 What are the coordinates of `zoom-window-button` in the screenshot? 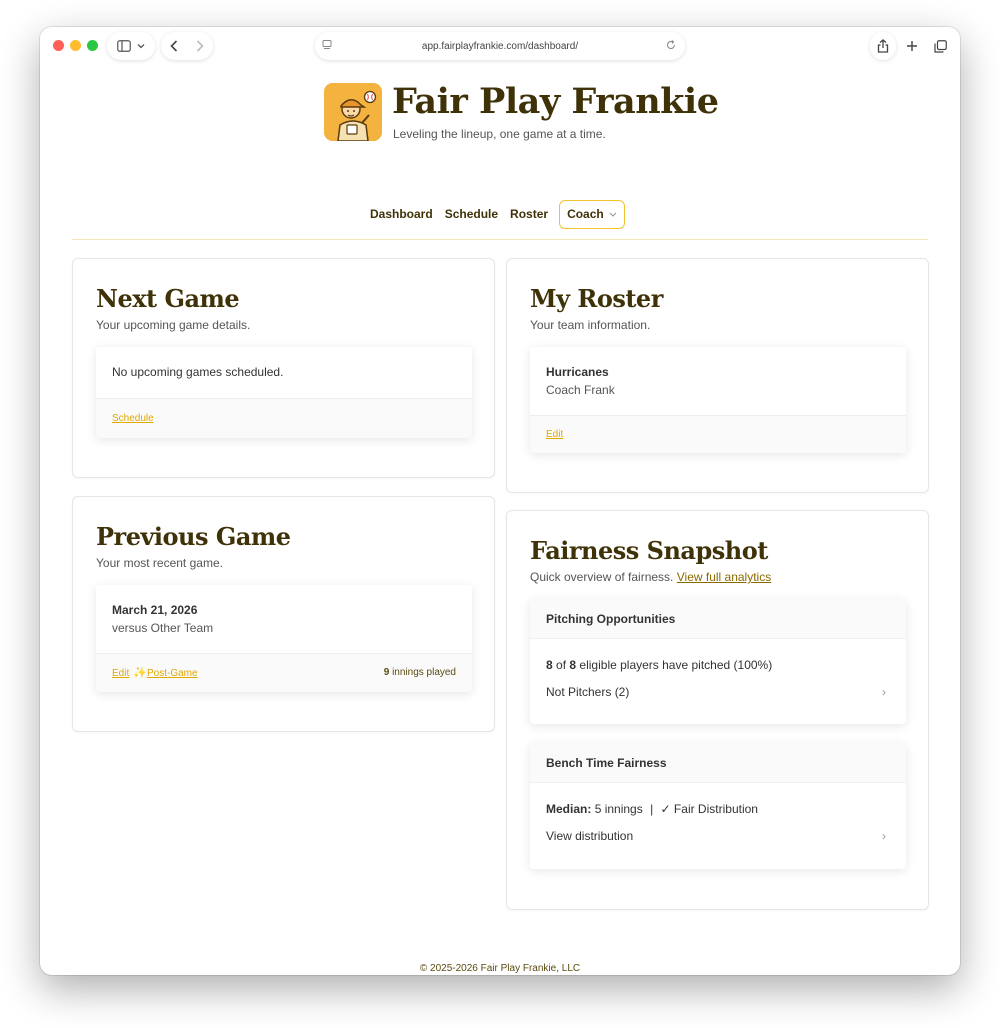 It's located at (92, 45).